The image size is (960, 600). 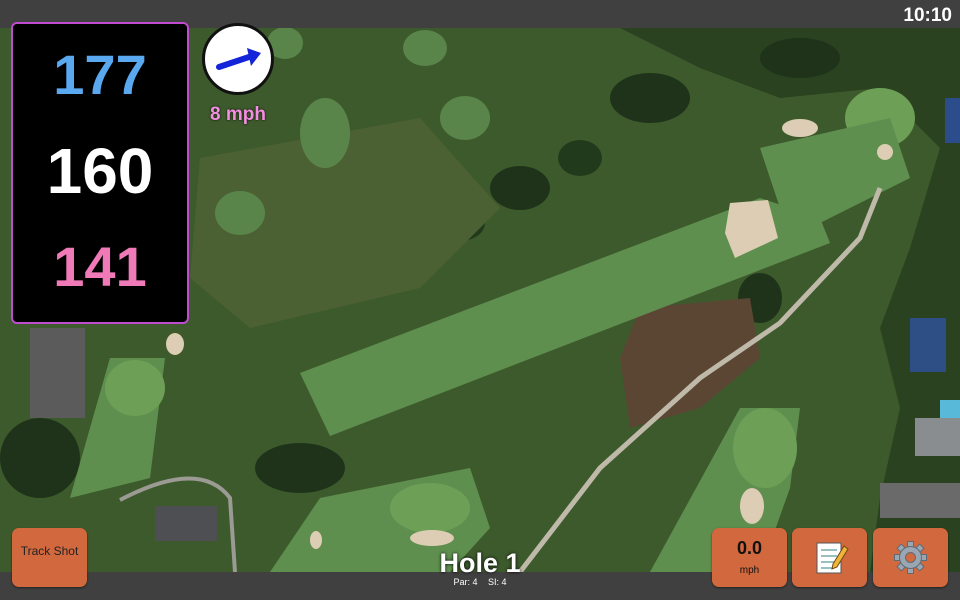 I want to click on status-time: 10:10, so click(x=927, y=15).